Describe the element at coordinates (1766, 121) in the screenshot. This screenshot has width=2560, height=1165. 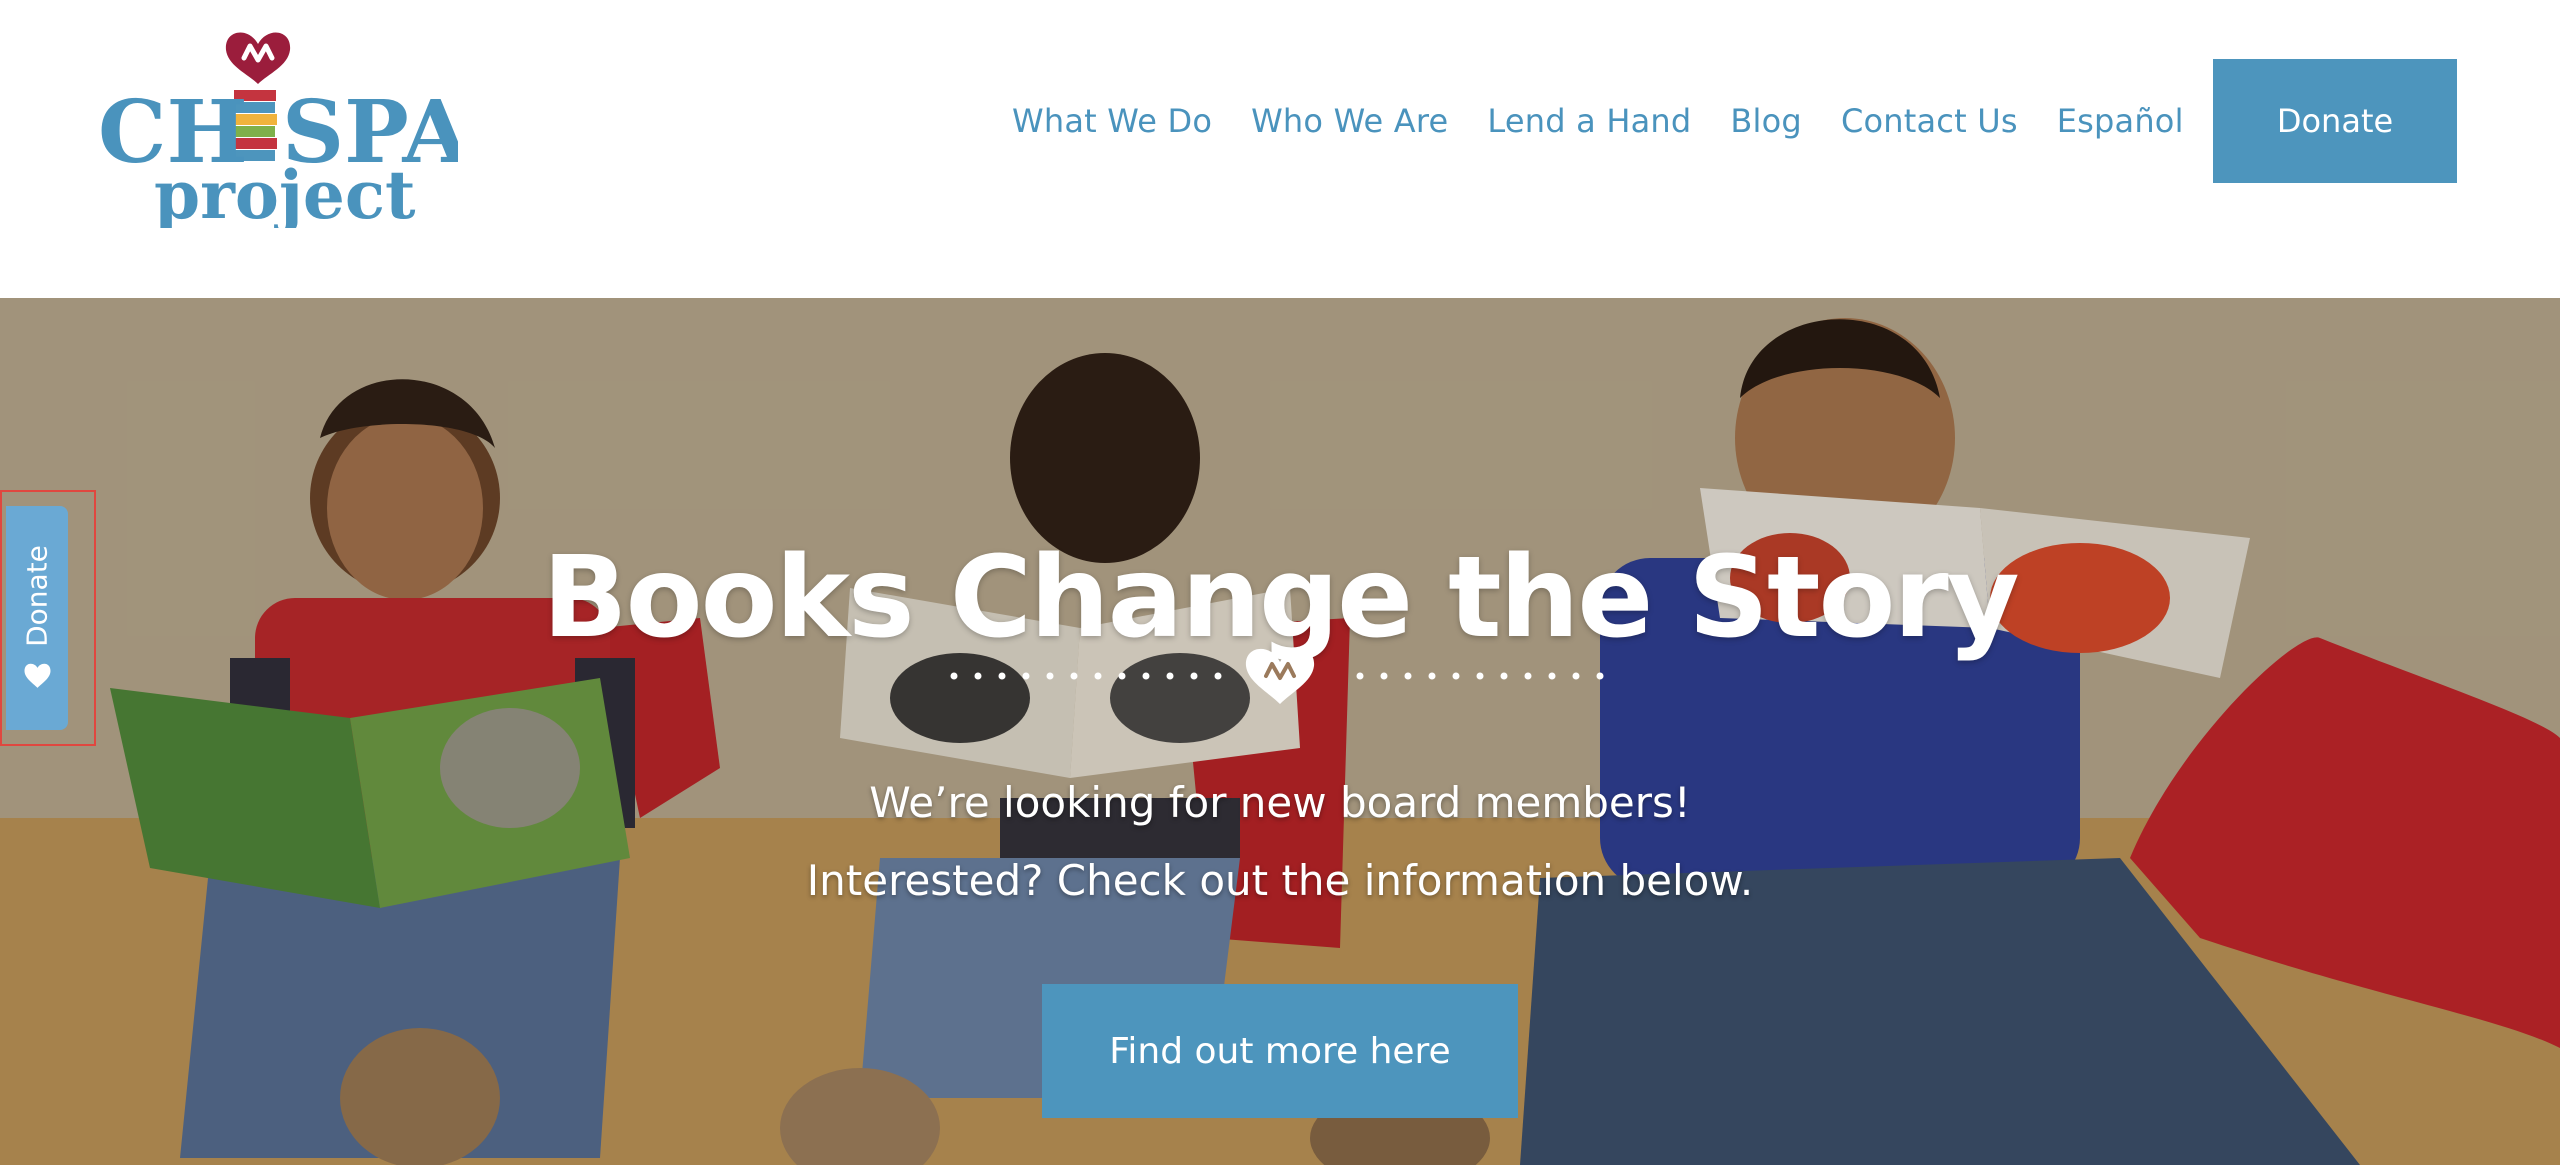
I see `nav-blog: Blog` at that location.